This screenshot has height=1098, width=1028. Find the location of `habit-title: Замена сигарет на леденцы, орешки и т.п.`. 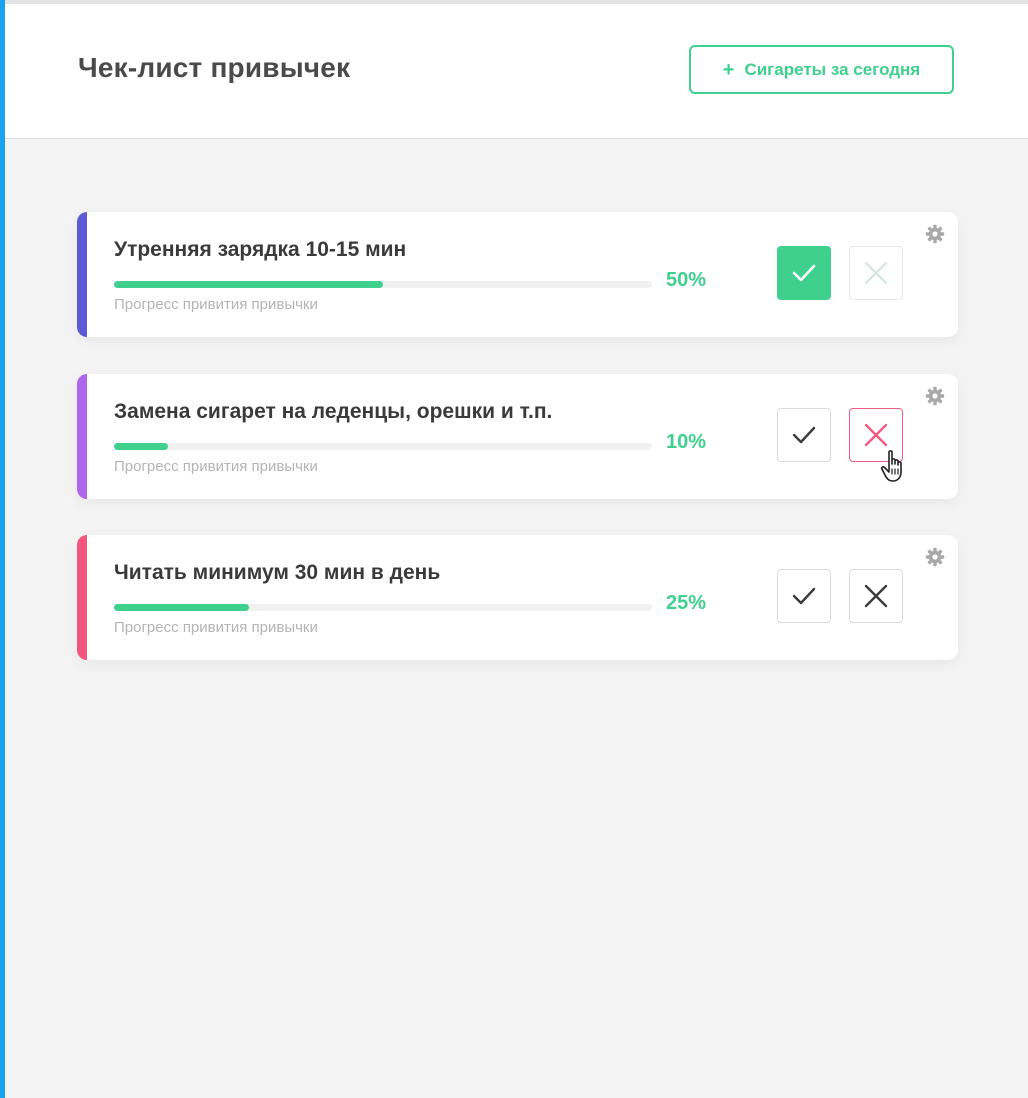

habit-title: Замена сигарет на леденцы, орешки и т.п. is located at coordinates (333, 411).